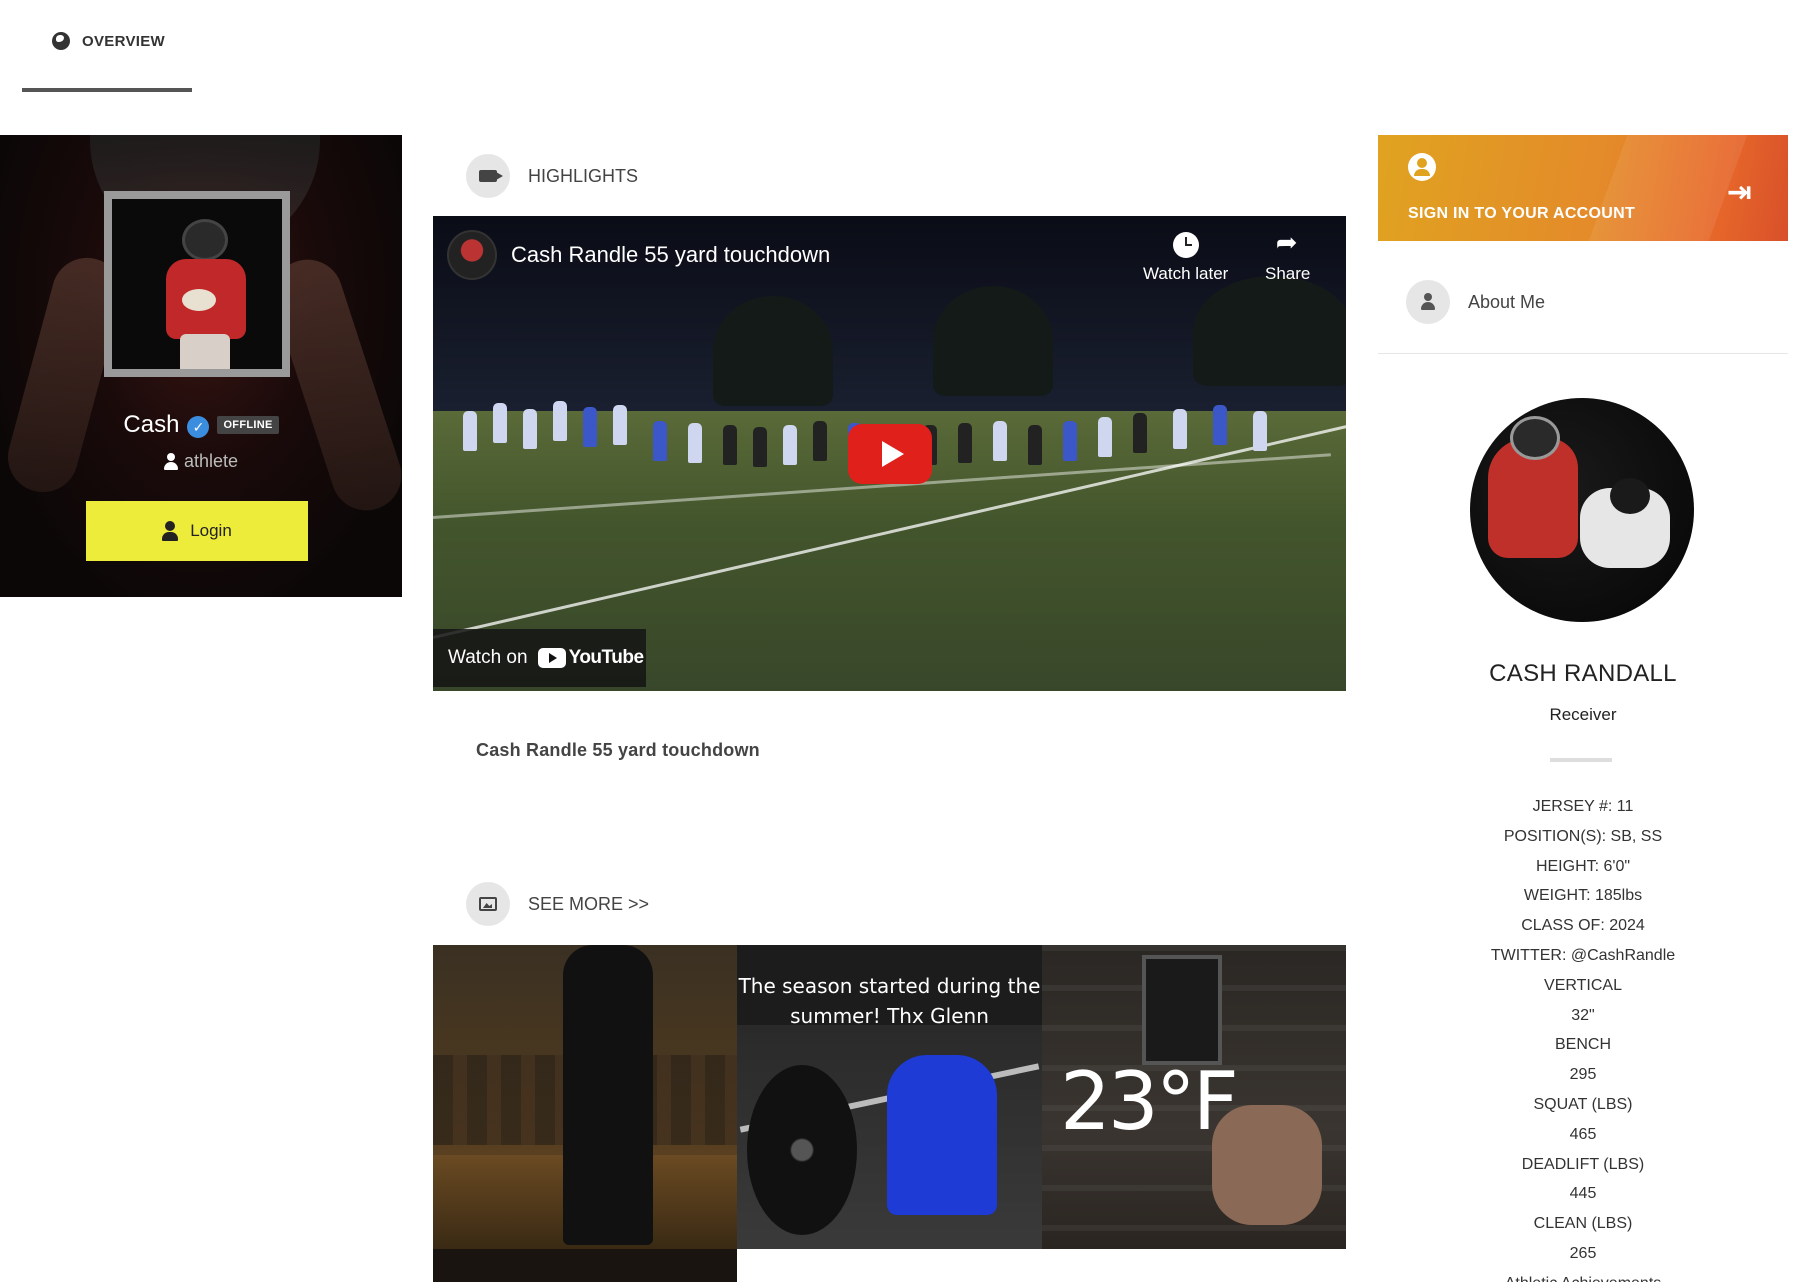 The width and height of the screenshot is (1800, 1282). What do you see at coordinates (1581, 760) in the screenshot?
I see `divider` at bounding box center [1581, 760].